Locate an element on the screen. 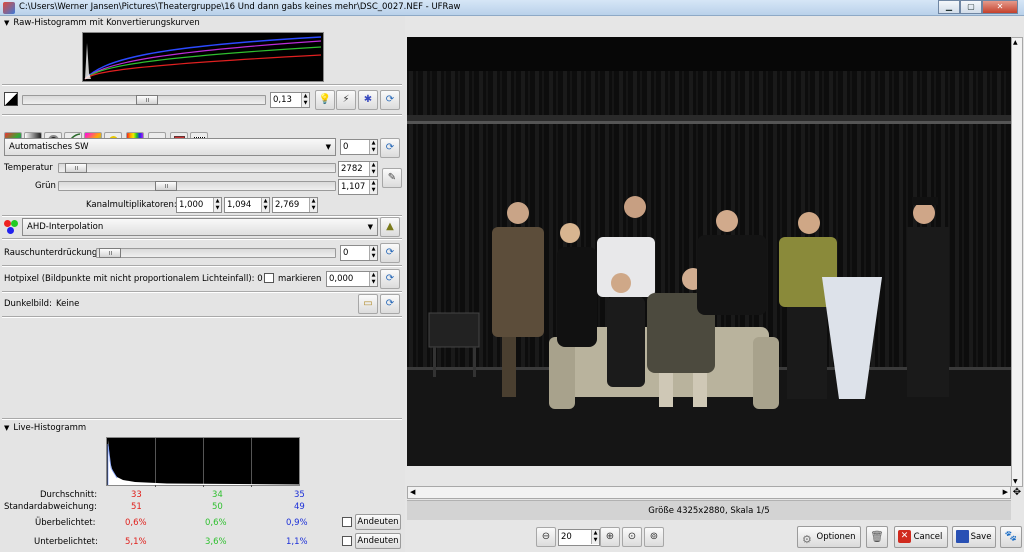 This screenshot has height=552, width=1024. multiplier-green-input: 1,094 ▲ ▼ is located at coordinates (247, 205).